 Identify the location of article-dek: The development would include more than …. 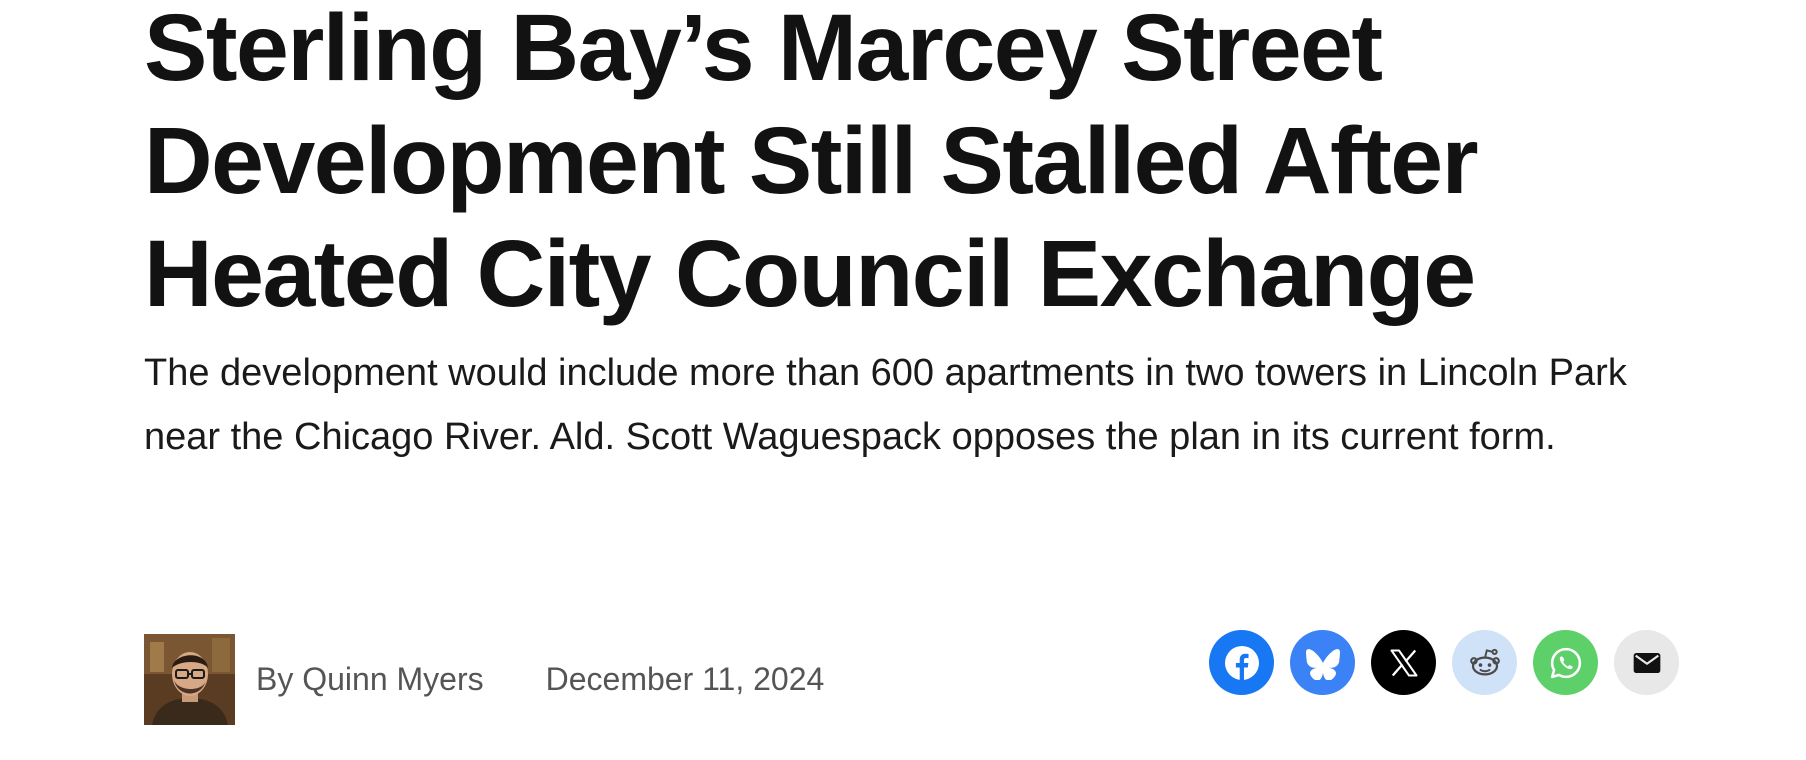
(885, 405).